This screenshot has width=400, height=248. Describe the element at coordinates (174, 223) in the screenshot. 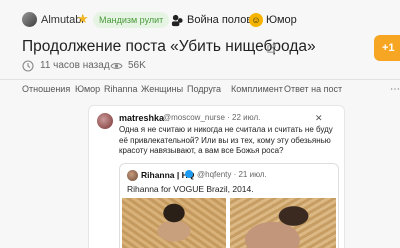

I see `quote-photo-left` at that location.